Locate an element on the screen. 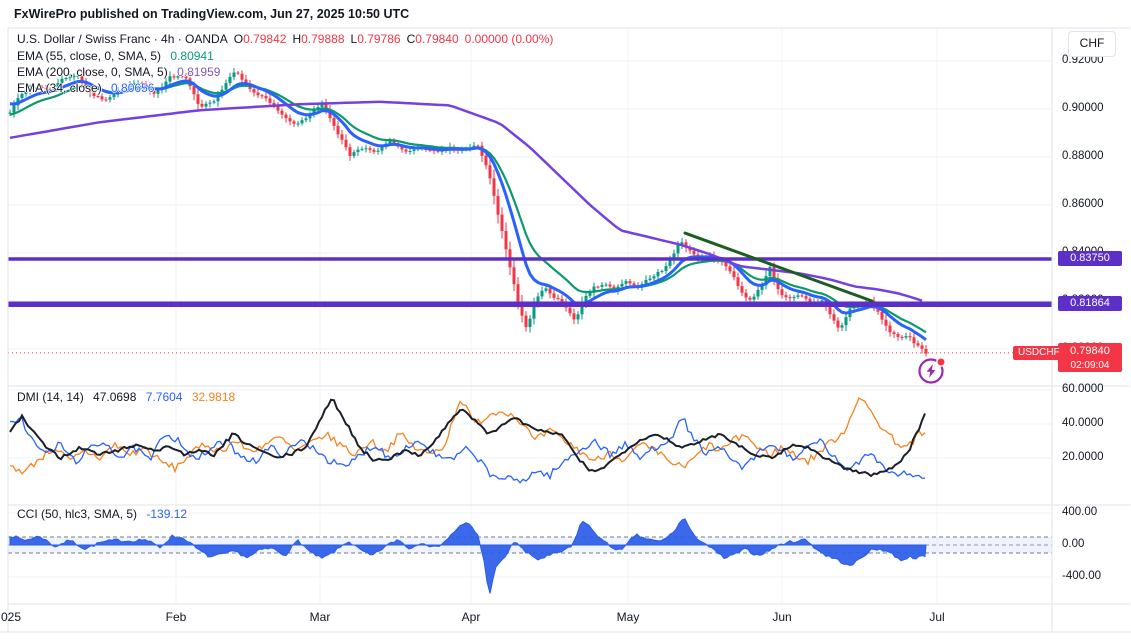 The width and height of the screenshot is (1131, 643). ema34-legend-row: EMA (34, close) 0.80656 is located at coordinates (85, 88).